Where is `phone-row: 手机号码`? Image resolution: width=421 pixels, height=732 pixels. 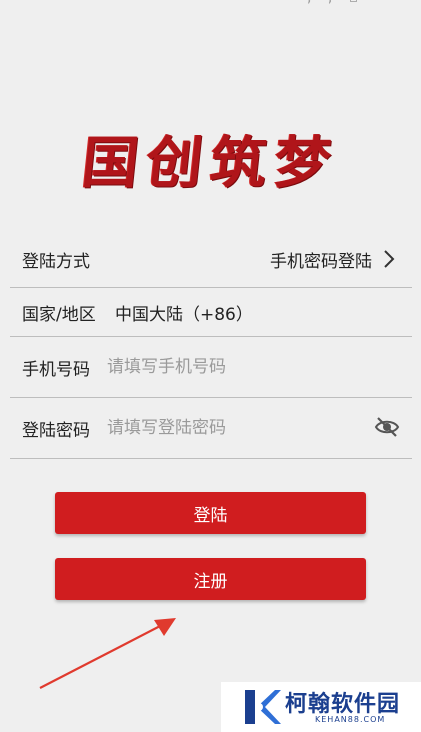 phone-row: 手机号码 is located at coordinates (211, 367).